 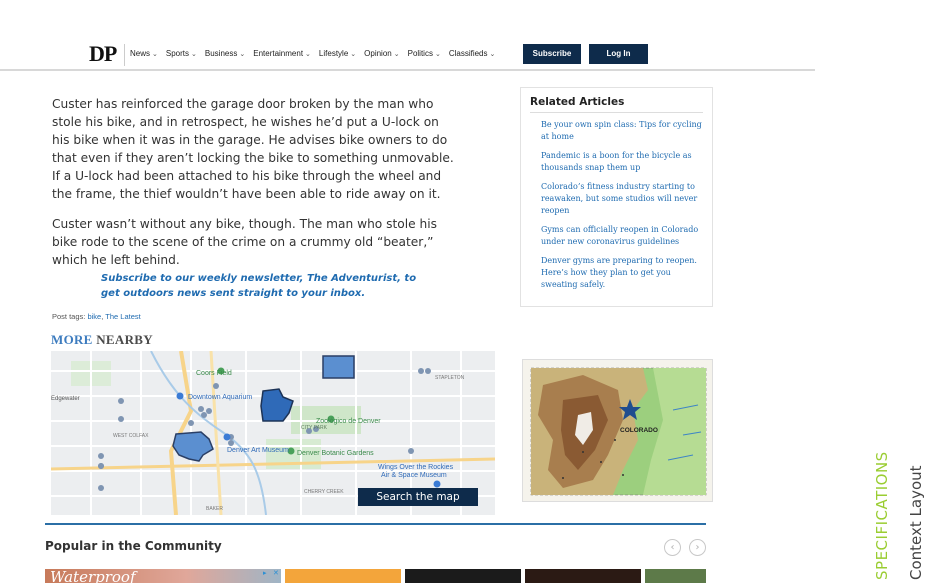 What do you see at coordinates (414, 475) in the screenshot?
I see `svg-text: Air & Space Museum` at bounding box center [414, 475].